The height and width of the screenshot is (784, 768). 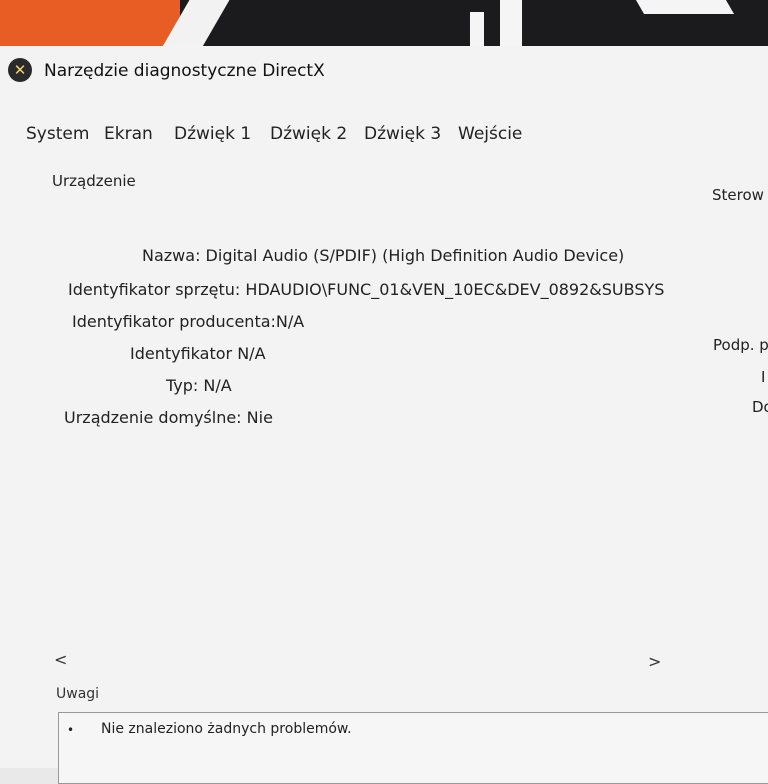 I want to click on field-label: Urządzenie domyślne:, so click(x=153, y=417).